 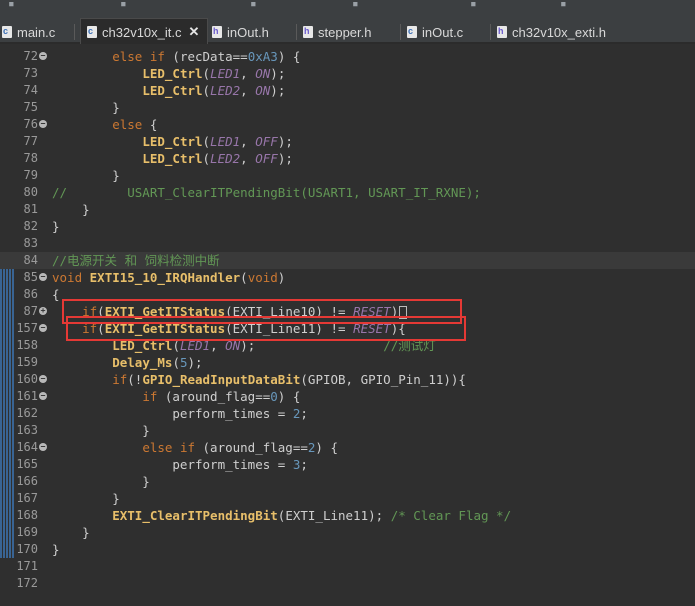 What do you see at coordinates (27, 549) in the screenshot?
I see `line-number: 170` at bounding box center [27, 549].